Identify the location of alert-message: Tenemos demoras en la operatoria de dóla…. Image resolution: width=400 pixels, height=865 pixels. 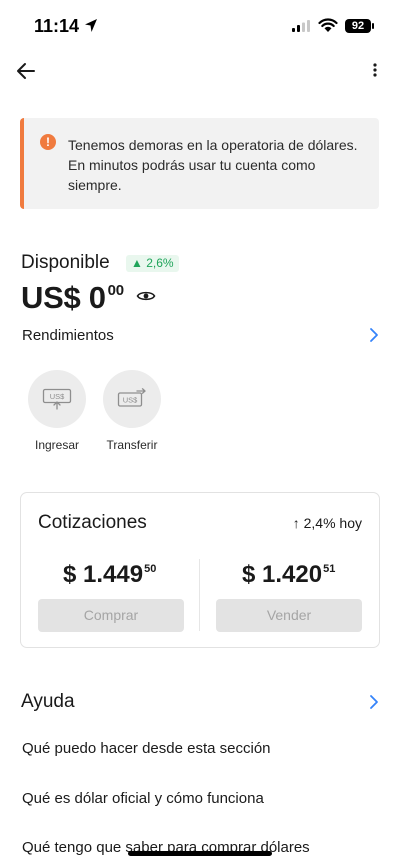
(213, 165).